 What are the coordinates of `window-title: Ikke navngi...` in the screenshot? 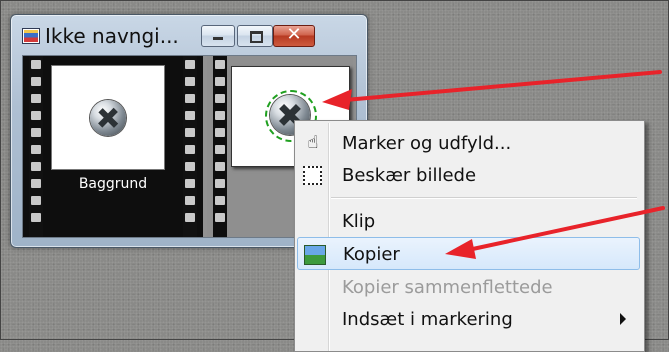 It's located at (112, 36).